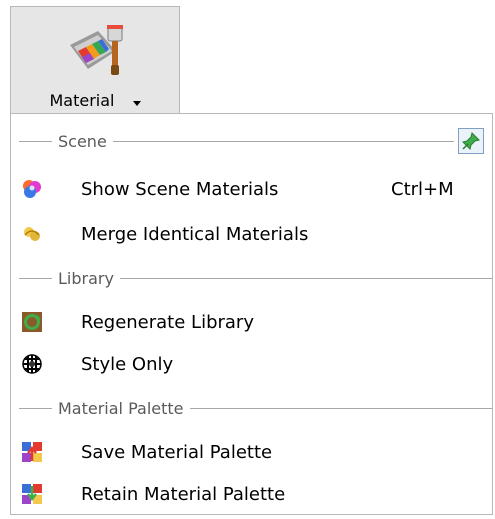  I want to click on menu-item-label: Save Material Palette, so click(177, 452).